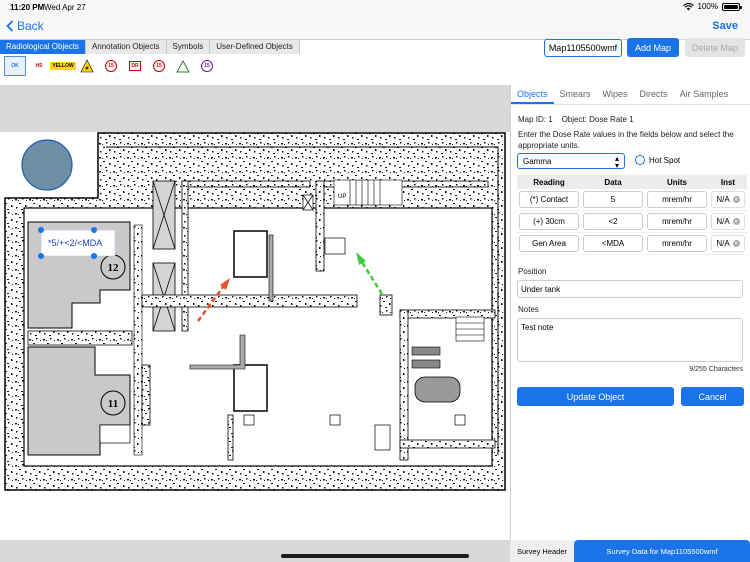  What do you see at coordinates (126, 47) in the screenshot?
I see `tab-annotation-objects: Annotation Objects` at bounding box center [126, 47].